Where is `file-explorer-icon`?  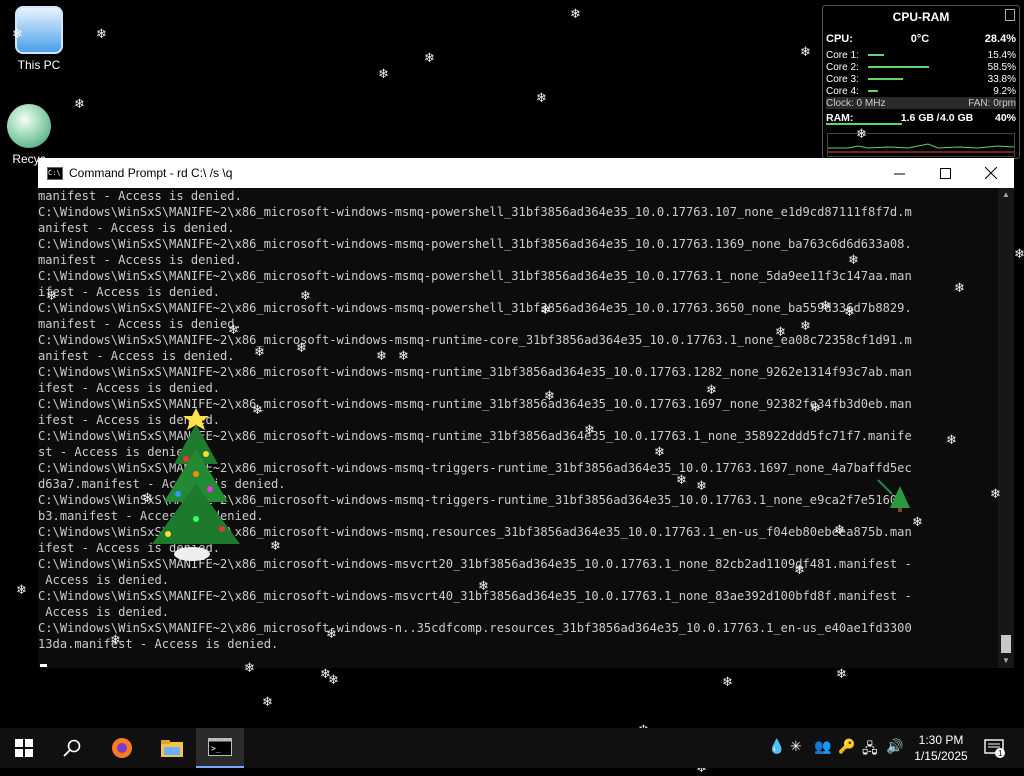
file-explorer-icon is located at coordinates (172, 748).